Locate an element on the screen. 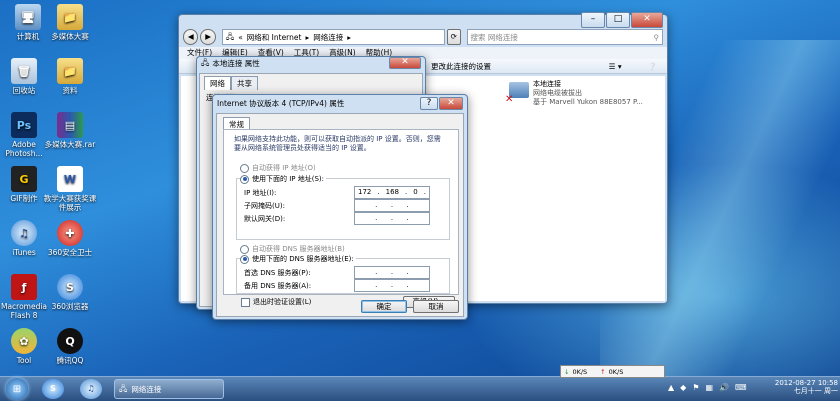 The width and height of the screenshot is (840, 401). desktop-icon-360-browser: S 360浏览器 is located at coordinates (70, 292).